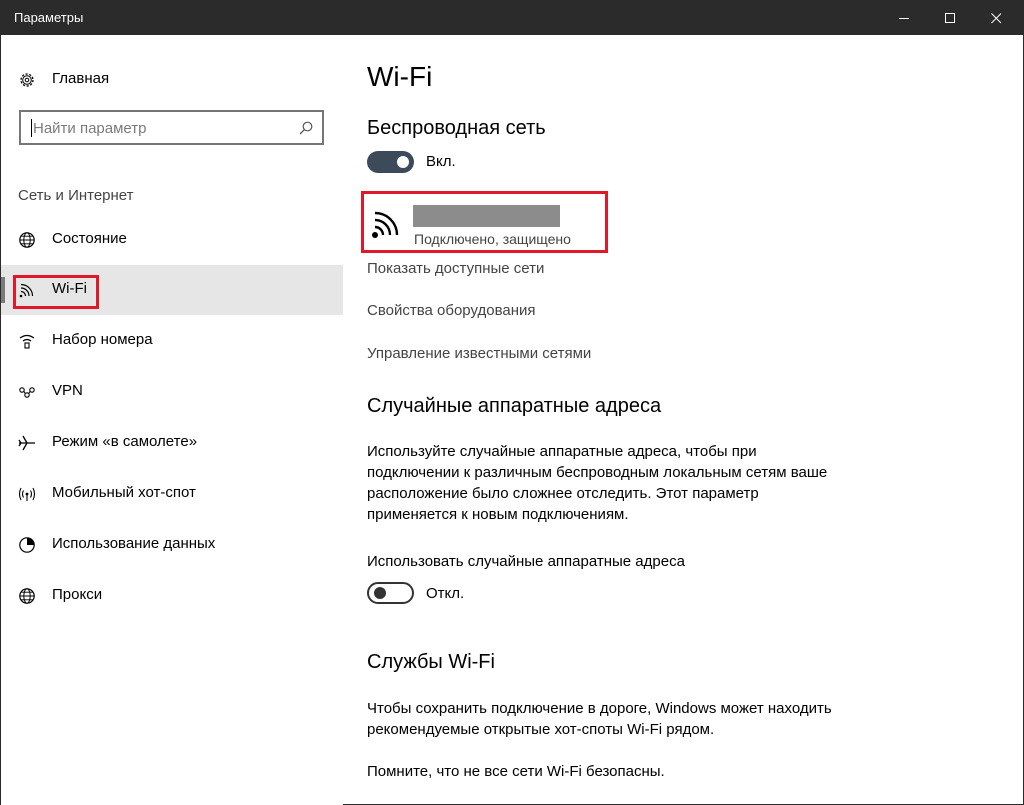 The width and height of the screenshot is (1024, 805). I want to click on hardware-properties-link: Свойства оборудования, so click(451, 310).